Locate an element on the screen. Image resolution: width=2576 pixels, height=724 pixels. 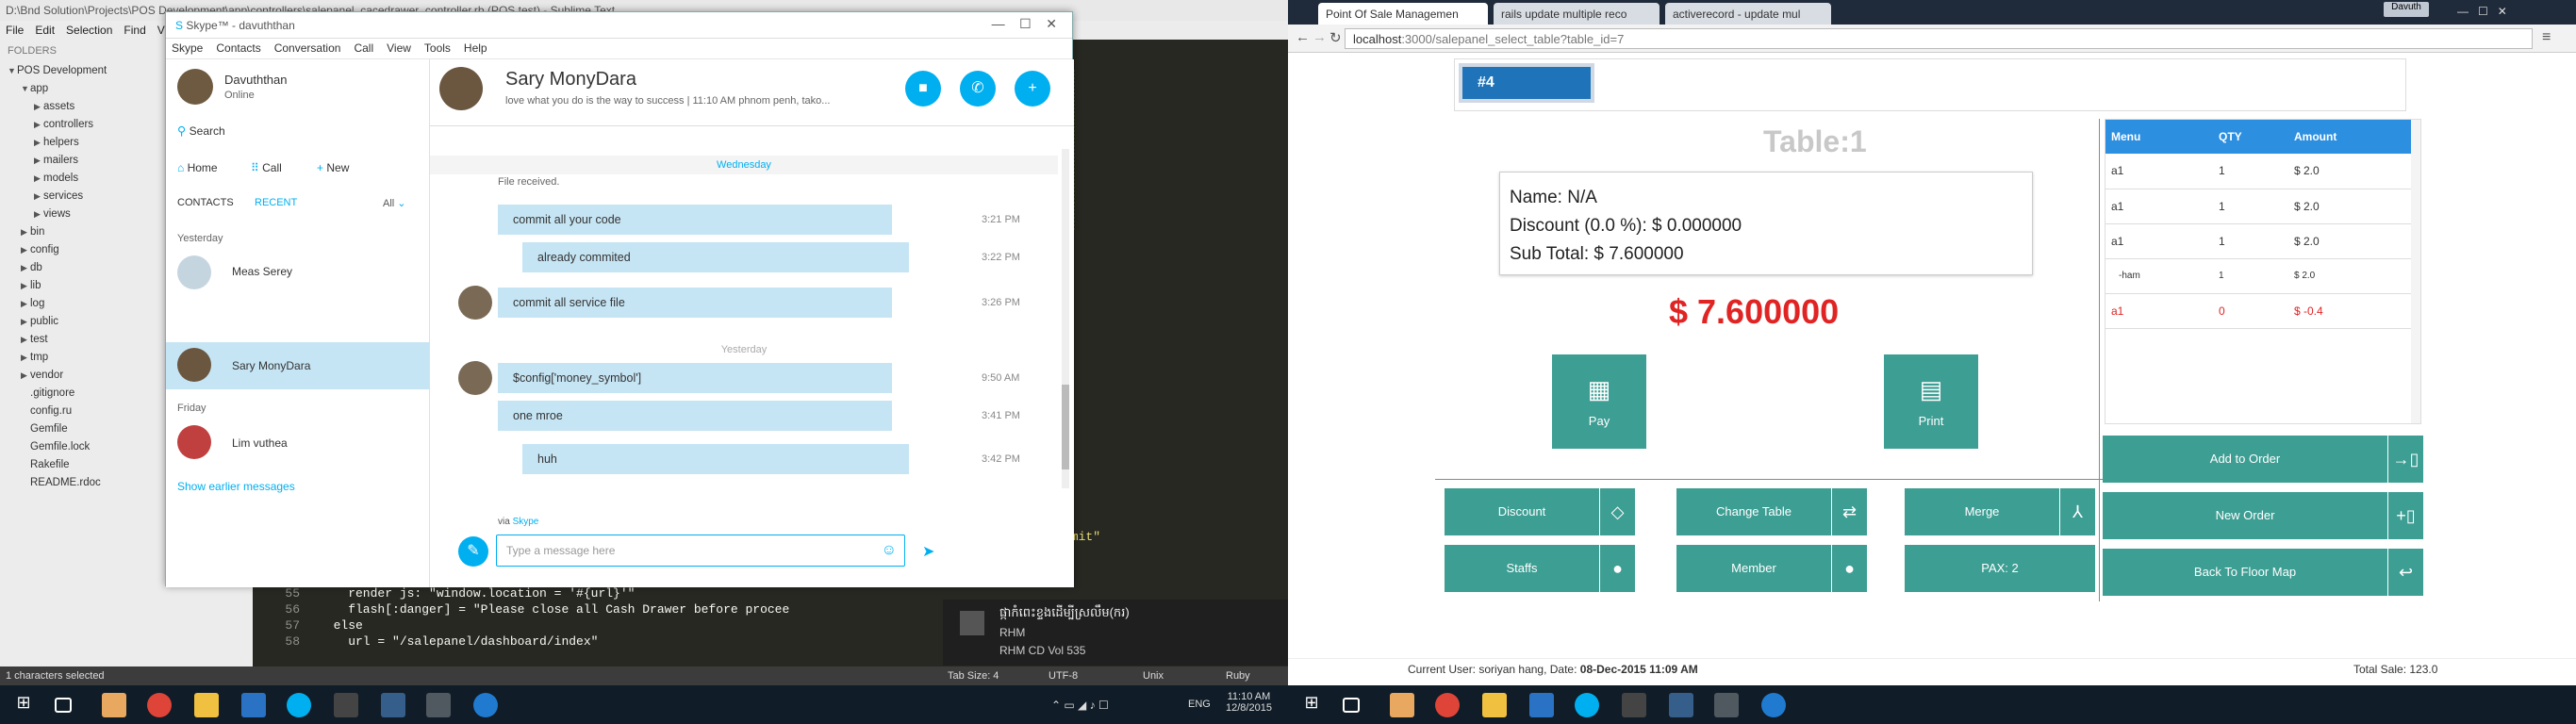
order-row: -ham 1 $ 2.0 is located at coordinates (2258, 275).